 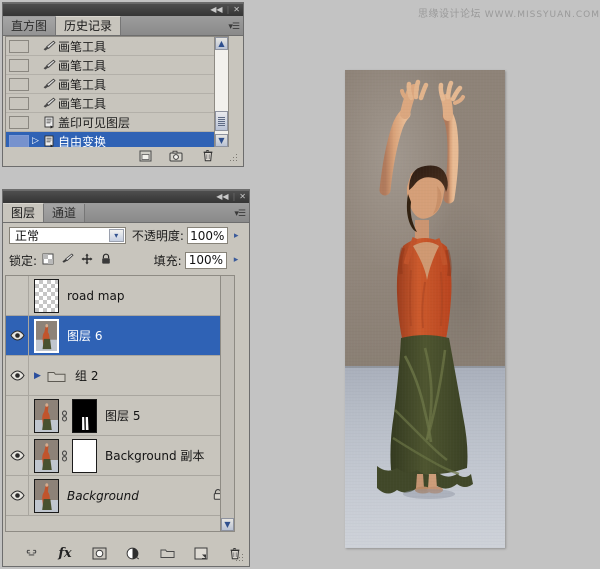 I want to click on tab-layers: 图层, so click(x=24, y=212).